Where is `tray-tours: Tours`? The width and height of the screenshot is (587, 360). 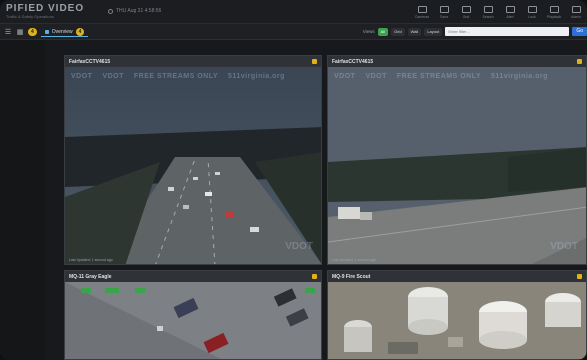 tray-tours: Tours is located at coordinates (444, 12).